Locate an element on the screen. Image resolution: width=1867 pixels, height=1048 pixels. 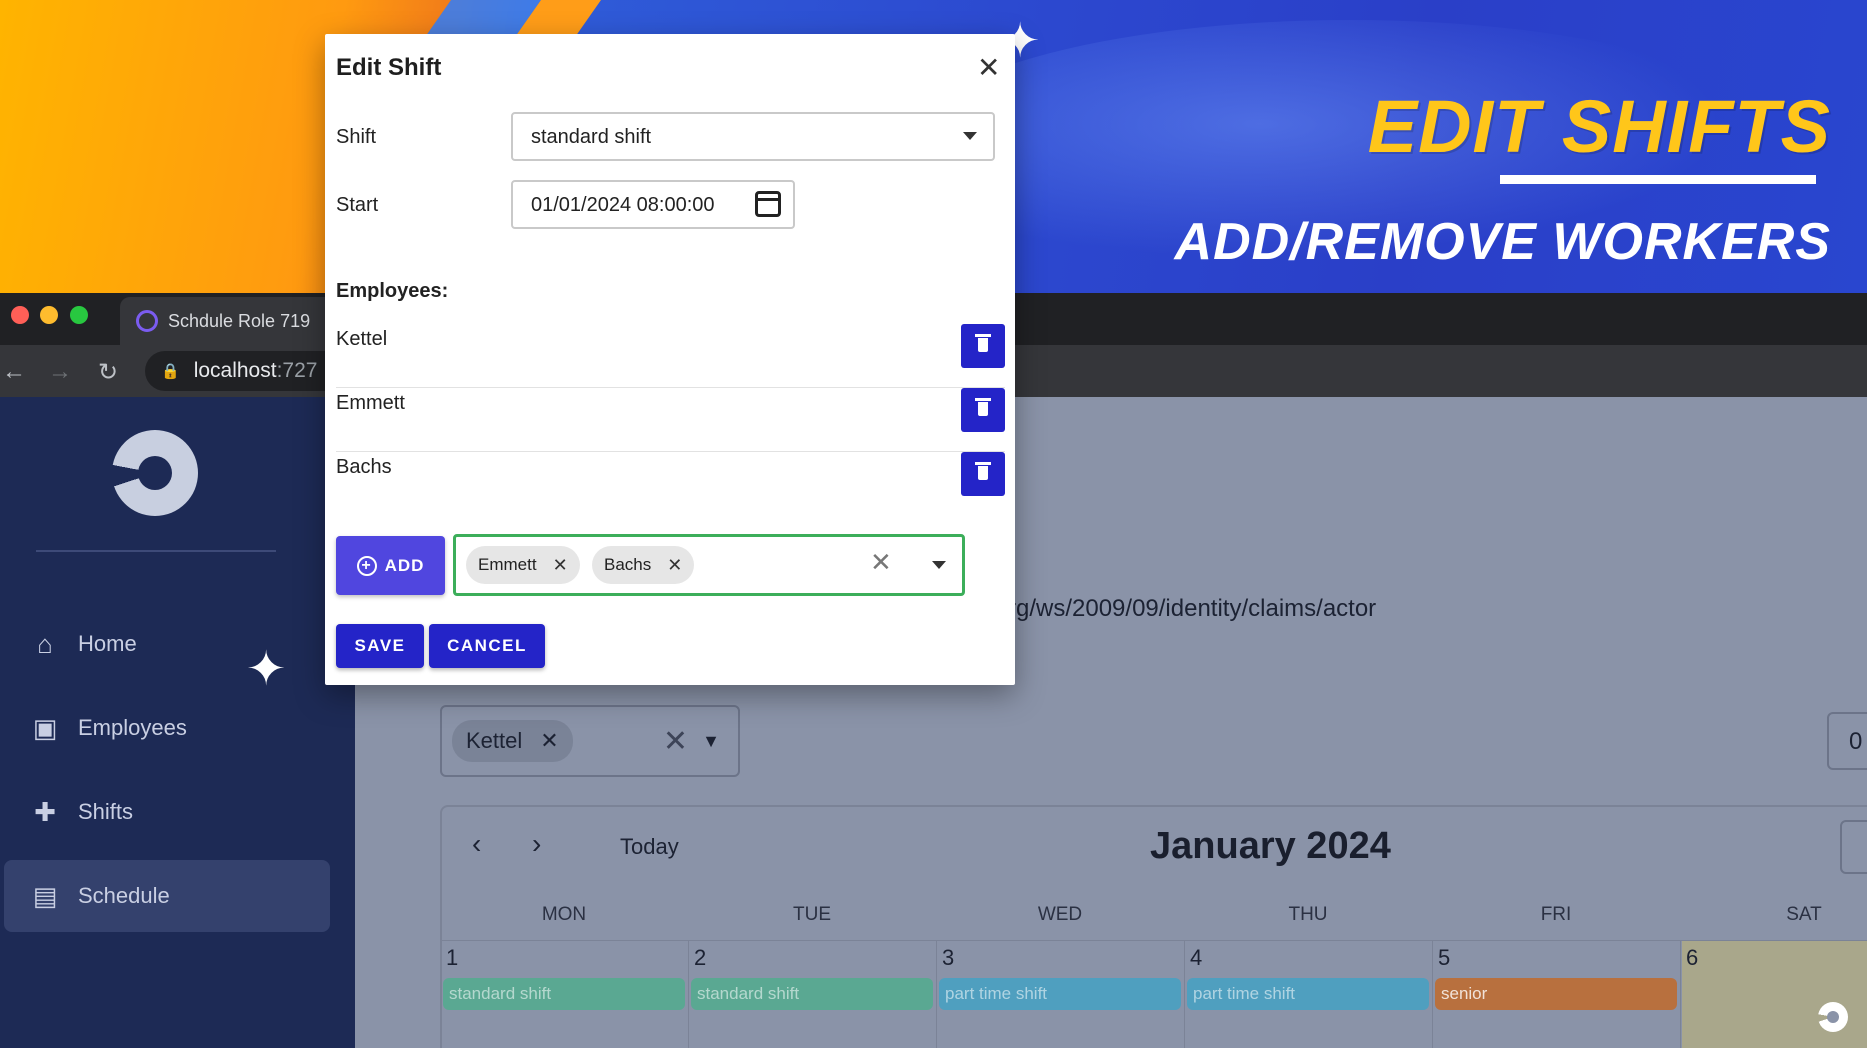
view-toggle-button is located at coordinates (1853, 847).